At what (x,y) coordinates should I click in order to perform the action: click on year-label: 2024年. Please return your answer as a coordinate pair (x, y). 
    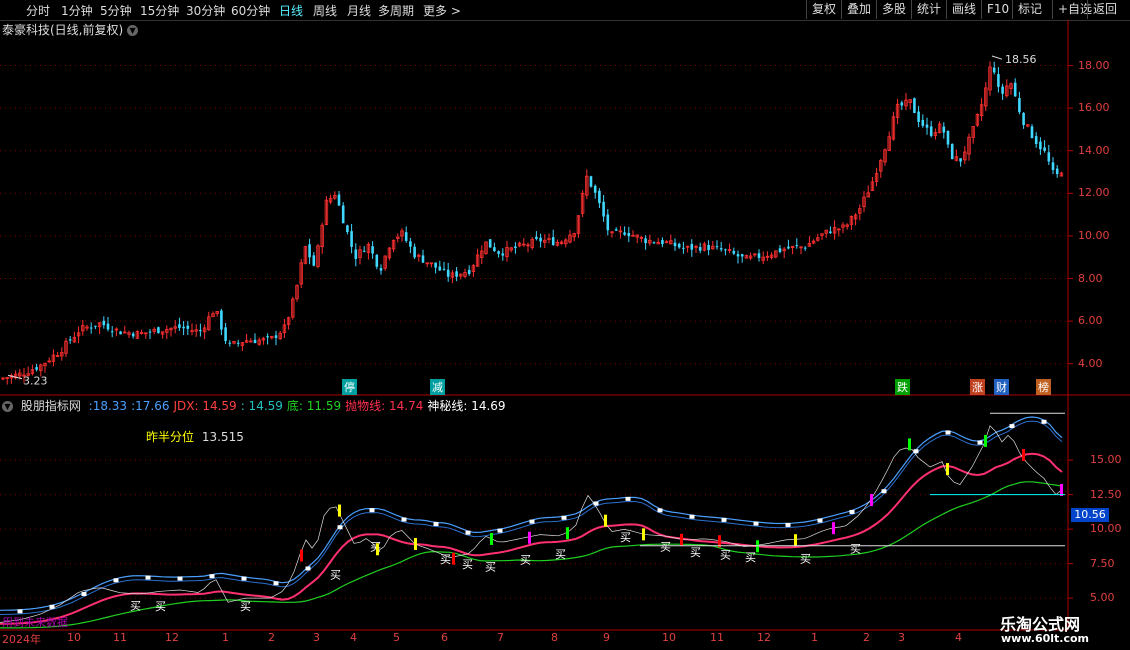
    Looking at the image, I should click on (21, 639).